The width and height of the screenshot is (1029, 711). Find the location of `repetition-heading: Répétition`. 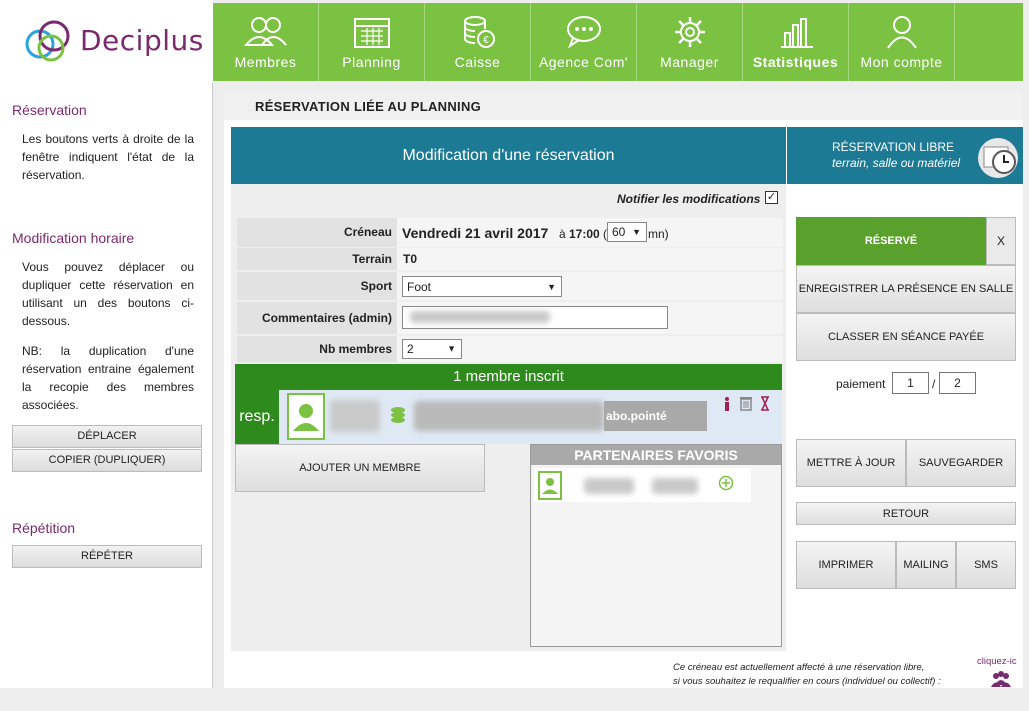

repetition-heading: Répétition is located at coordinates (44, 528).